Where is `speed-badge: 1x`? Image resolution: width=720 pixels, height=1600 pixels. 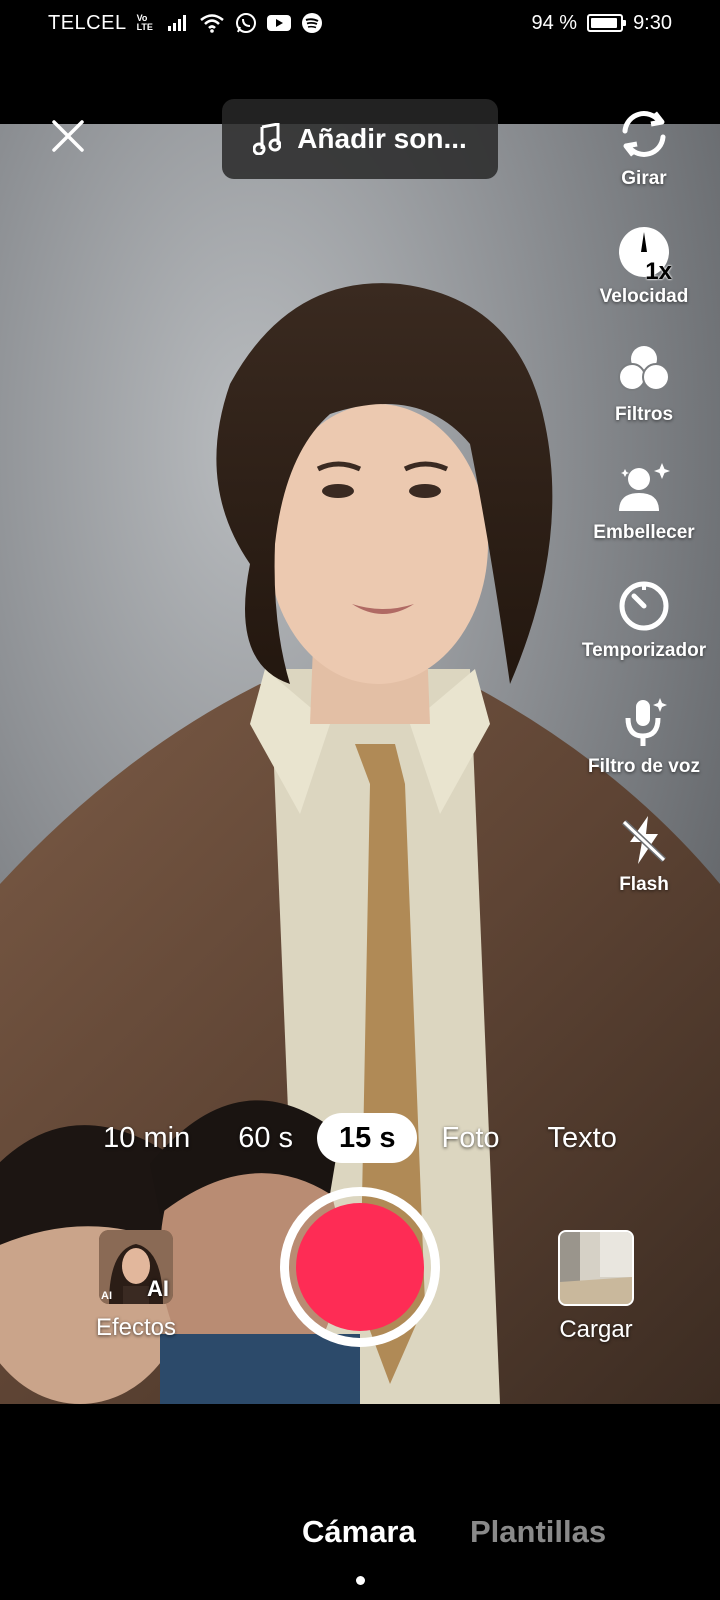
speed-badge: 1x is located at coordinates (658, 271).